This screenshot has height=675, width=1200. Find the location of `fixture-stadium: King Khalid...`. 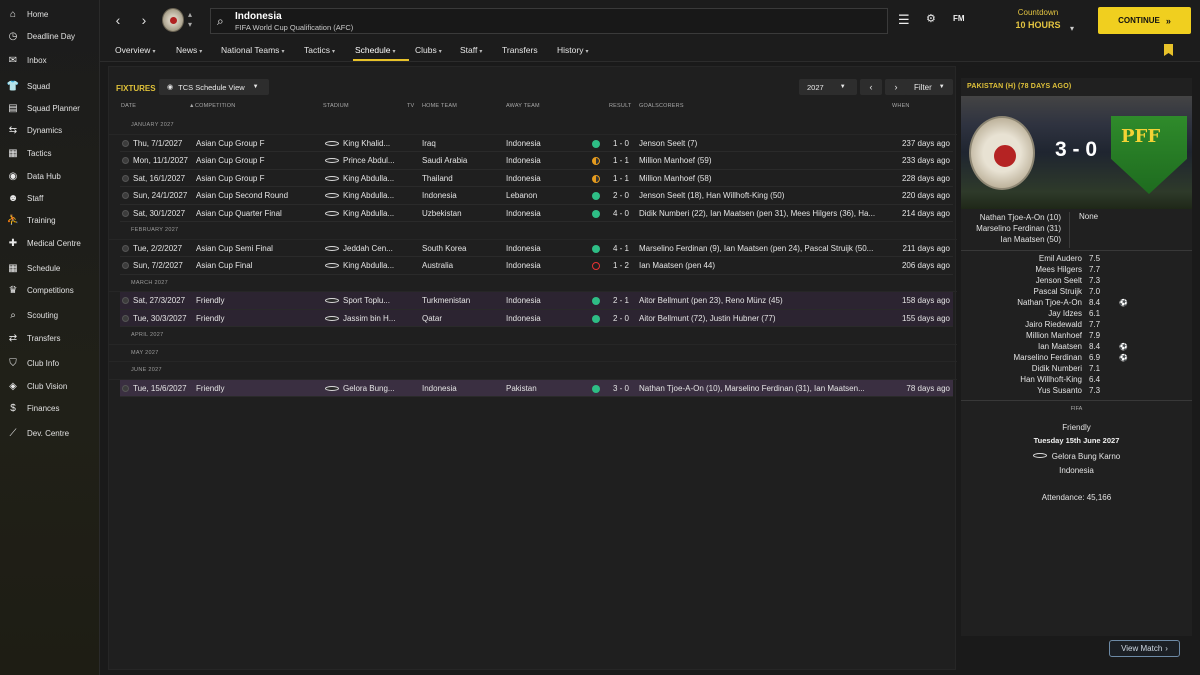

fixture-stadium: King Khalid... is located at coordinates (380, 143).